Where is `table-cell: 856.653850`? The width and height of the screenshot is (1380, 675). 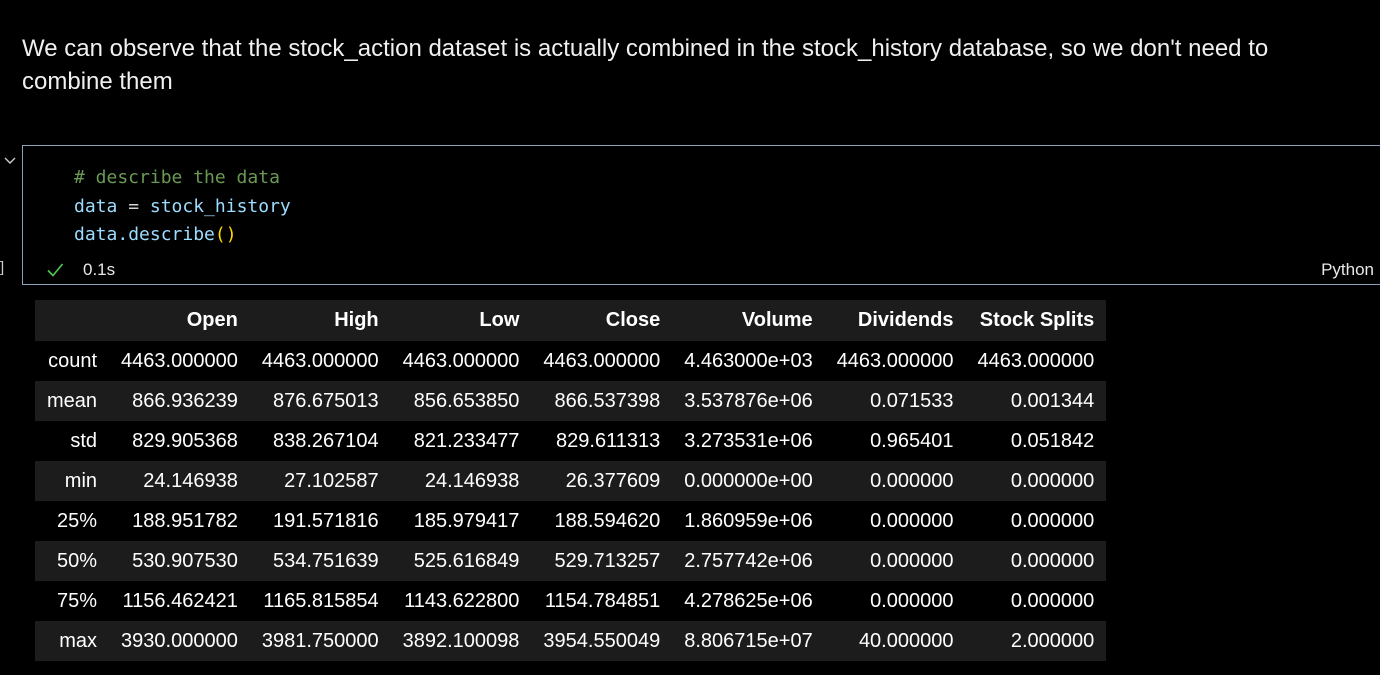
table-cell: 856.653850 is located at coordinates (466, 400).